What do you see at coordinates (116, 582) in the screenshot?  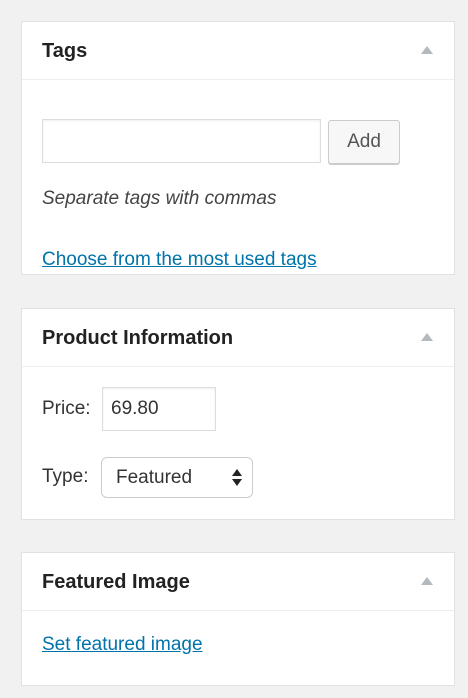 I see `featured-panel-title: Featured Image` at bounding box center [116, 582].